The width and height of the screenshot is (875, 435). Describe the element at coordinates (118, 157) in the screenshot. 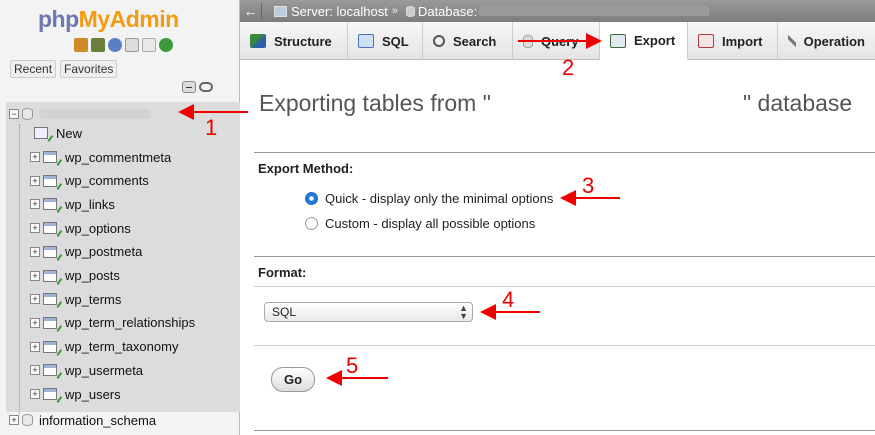

I see `table-name: wp_commentmeta` at that location.